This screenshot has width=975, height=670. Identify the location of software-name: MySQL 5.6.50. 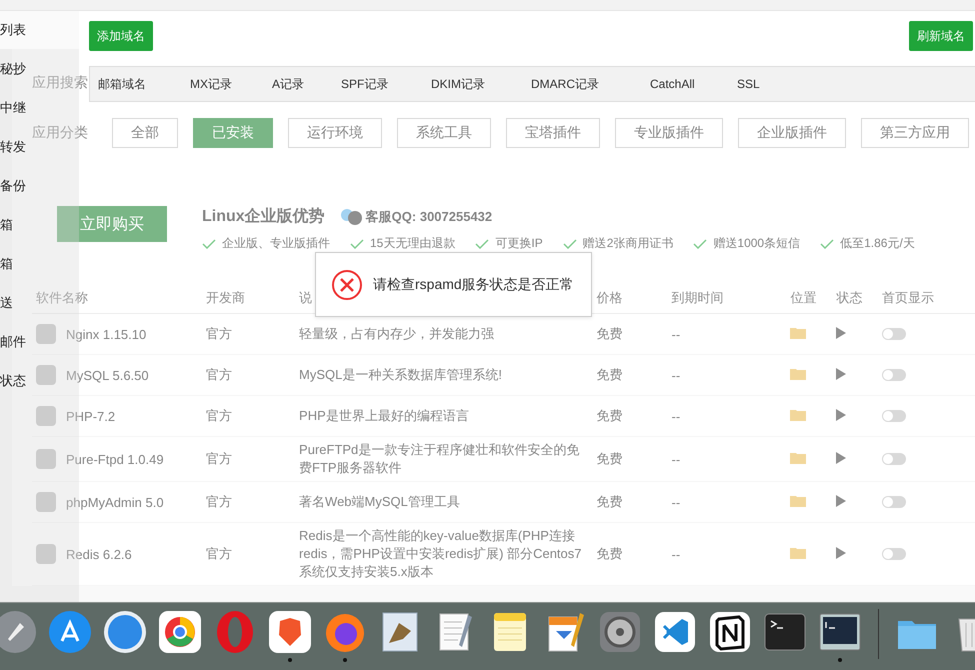
(107, 375).